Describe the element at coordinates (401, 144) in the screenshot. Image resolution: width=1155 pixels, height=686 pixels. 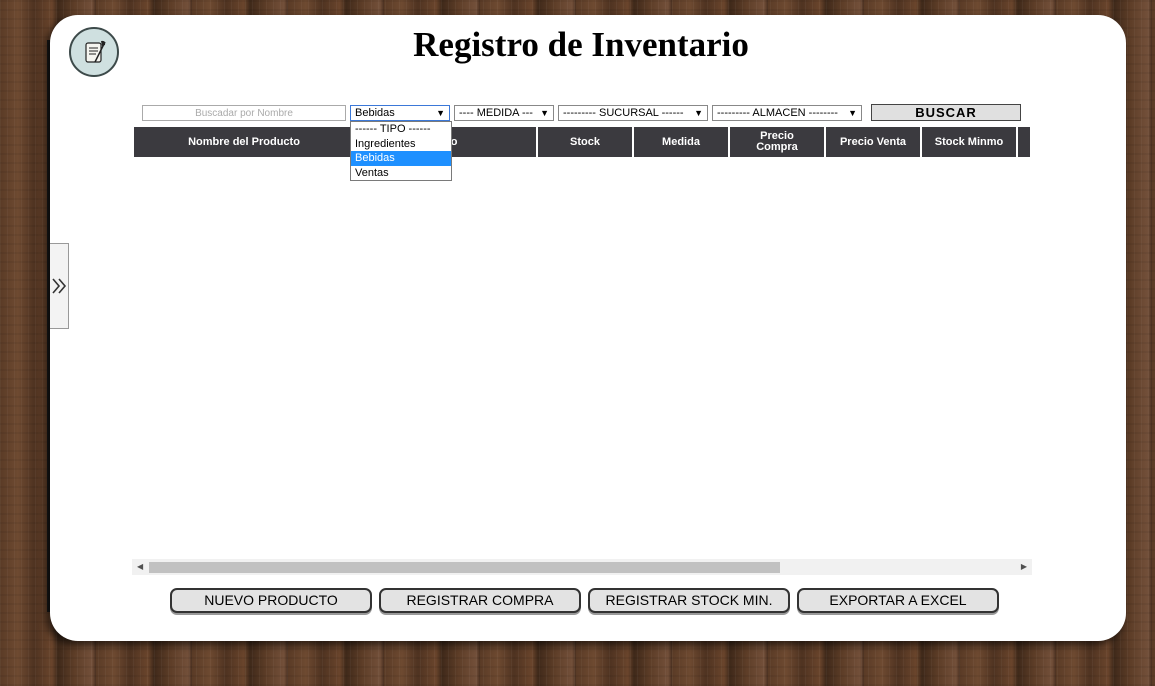
I see `dropdown-option: Ingredientes` at that location.